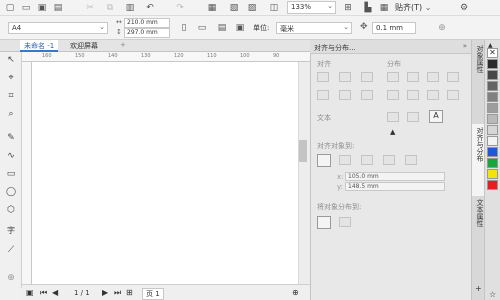  Describe the element at coordinates (11, 174) in the screenshot. I see `rectangle-tool-icon: ▭` at that location.